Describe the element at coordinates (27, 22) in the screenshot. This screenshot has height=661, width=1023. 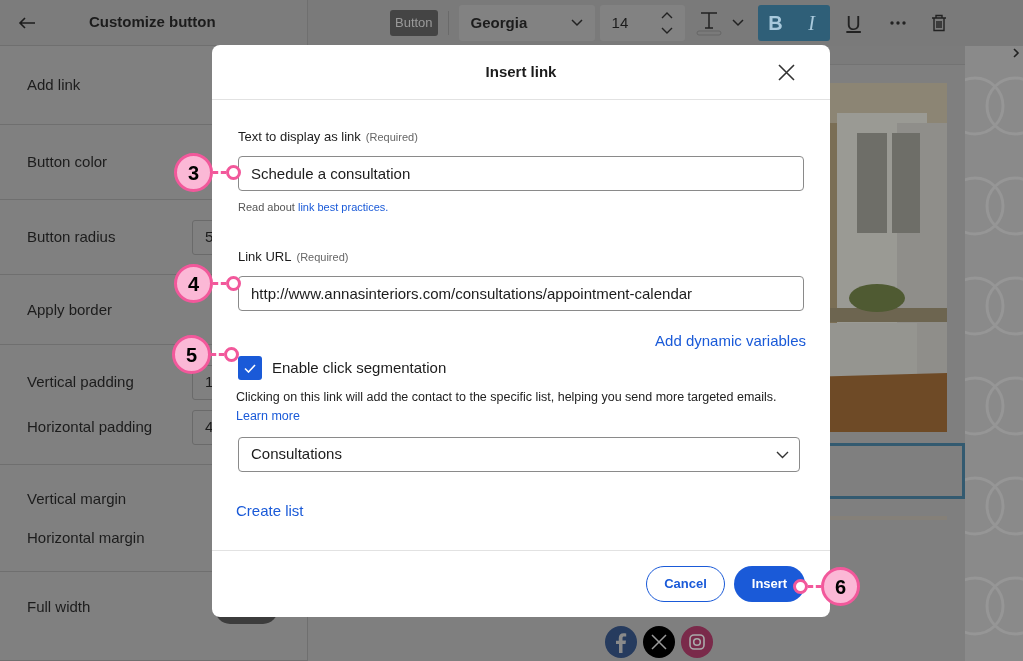
I see `back-arrow-icon` at that location.